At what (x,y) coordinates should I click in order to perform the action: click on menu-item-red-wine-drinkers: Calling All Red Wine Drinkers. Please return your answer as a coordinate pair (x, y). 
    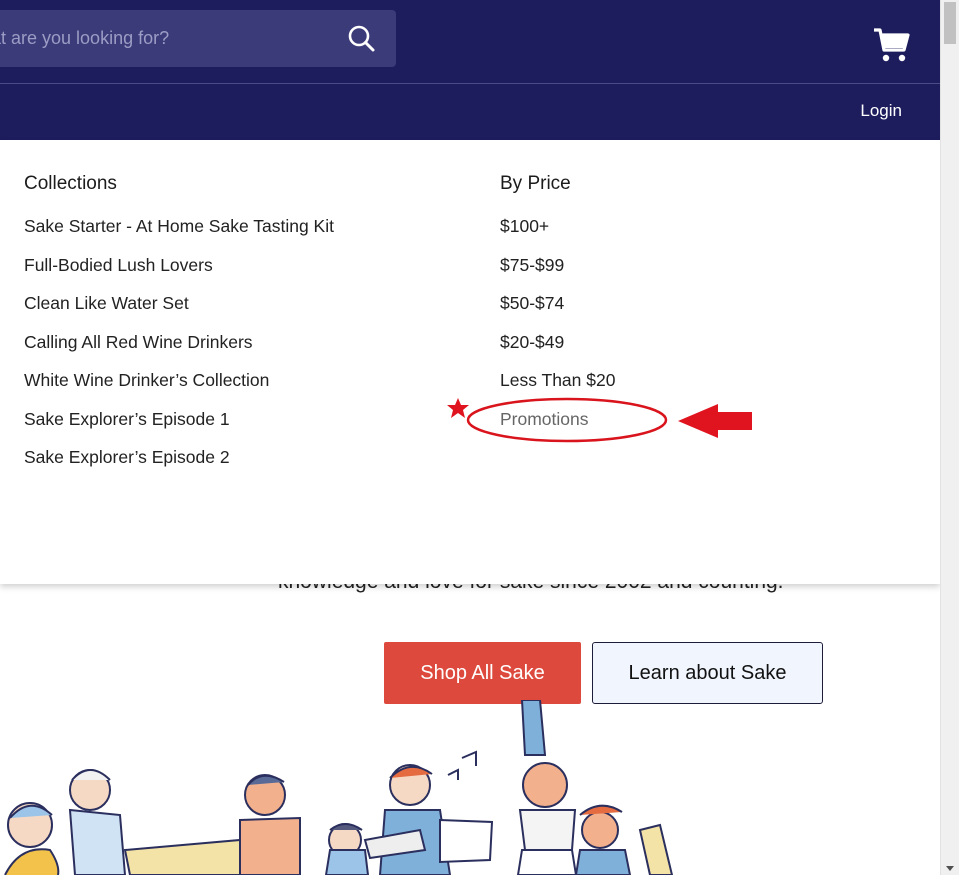
    Looking at the image, I should click on (138, 342).